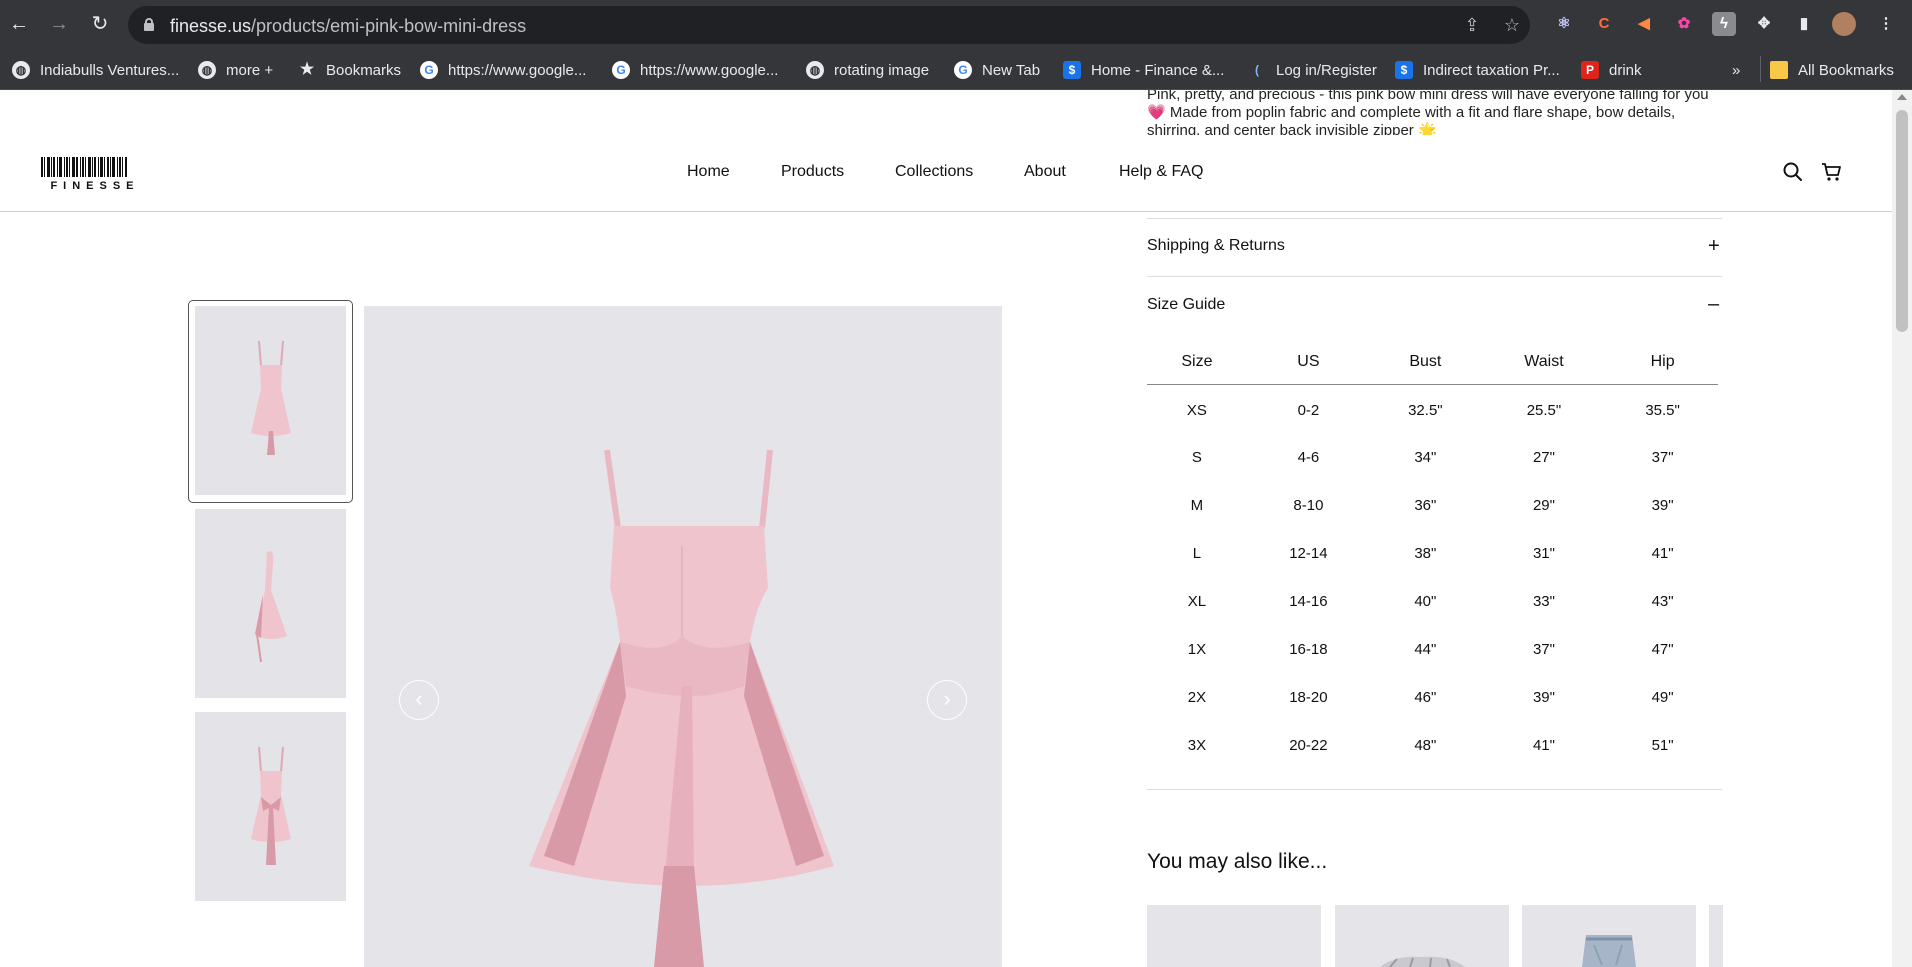  Describe the element at coordinates (1425, 505) in the screenshot. I see `table-cell: 36"` at that location.